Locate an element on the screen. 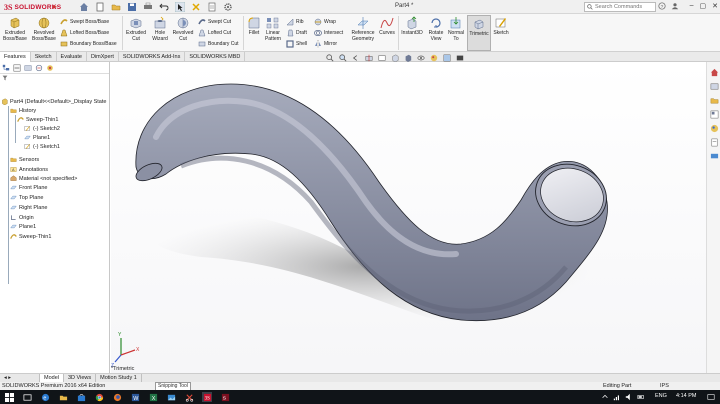 Image resolution: width=720 pixels, height=404 pixels. design-library-icon is located at coordinates (714, 86).